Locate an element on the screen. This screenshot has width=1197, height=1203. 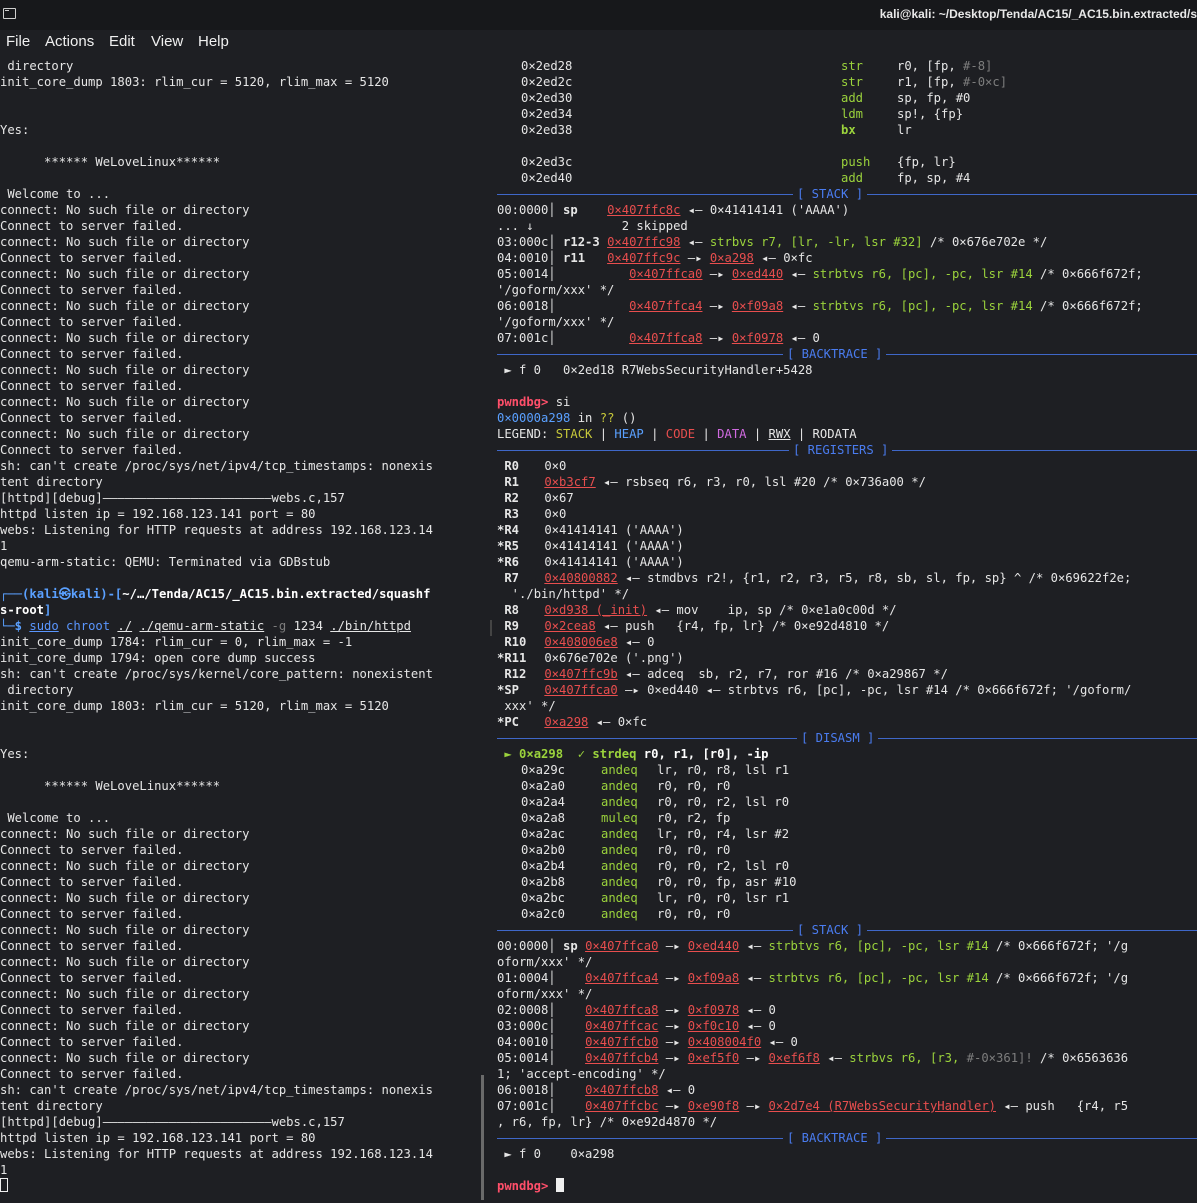
output-line: Yes: is located at coordinates (15, 130).